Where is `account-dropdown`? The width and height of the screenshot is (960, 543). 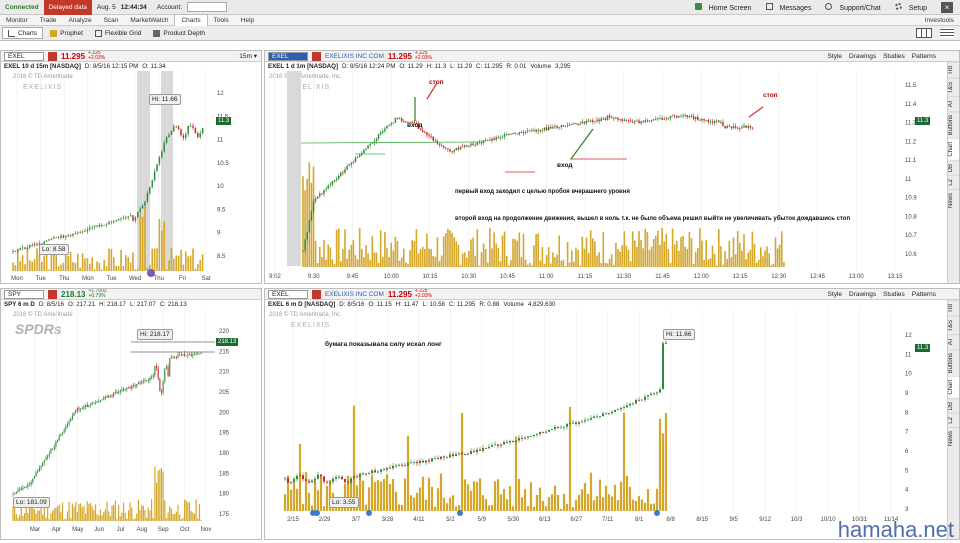
account-dropdown is located at coordinates (207, 7).